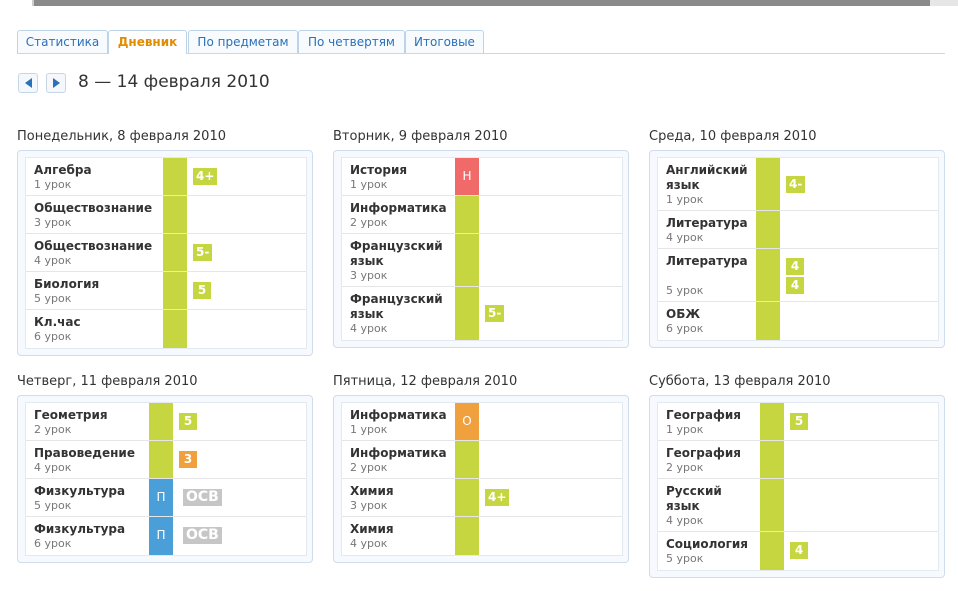 This screenshot has width=958, height=591. What do you see at coordinates (798, 505) in the screenshot?
I see `lesson-row: Русский язык 4 урок` at bounding box center [798, 505].